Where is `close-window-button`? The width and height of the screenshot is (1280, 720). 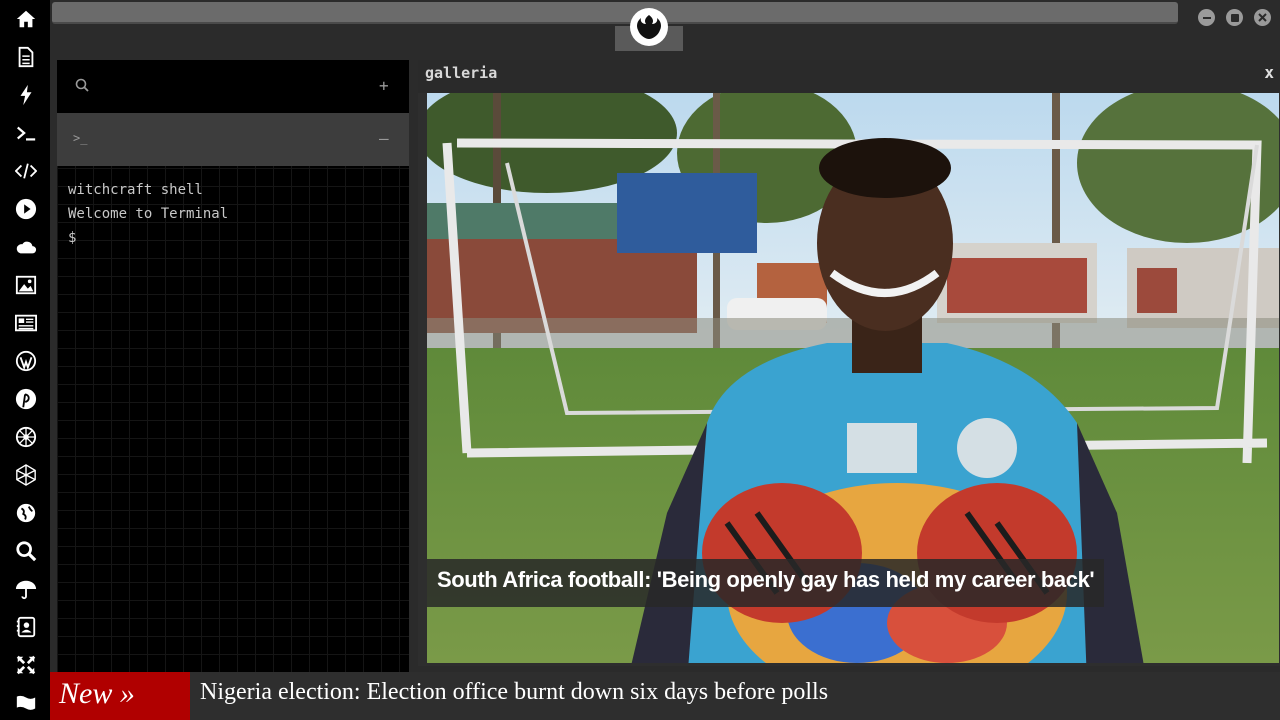
close-window-button is located at coordinates (1262, 17).